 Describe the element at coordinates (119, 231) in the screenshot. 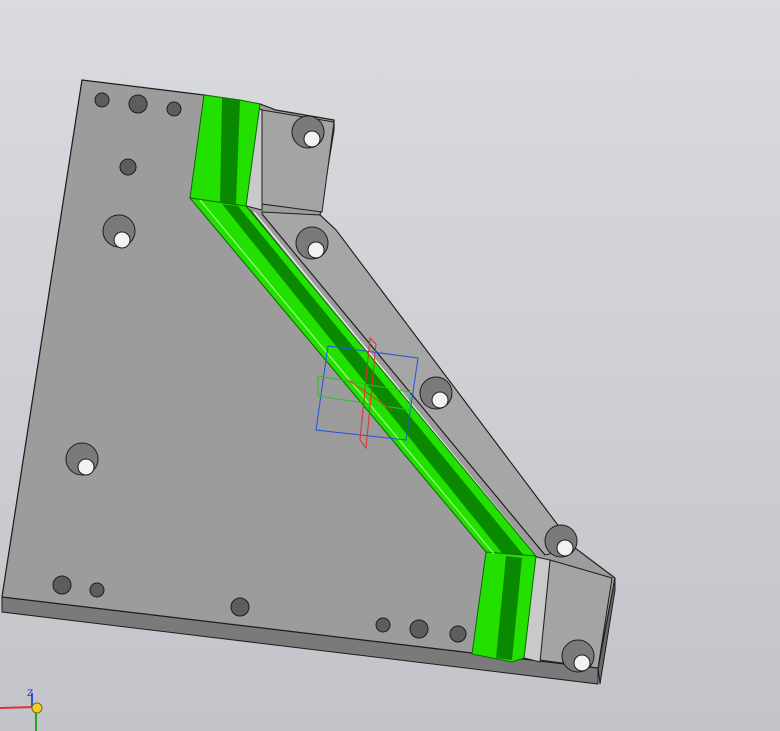

I see `cbore-hole-left-mid` at that location.